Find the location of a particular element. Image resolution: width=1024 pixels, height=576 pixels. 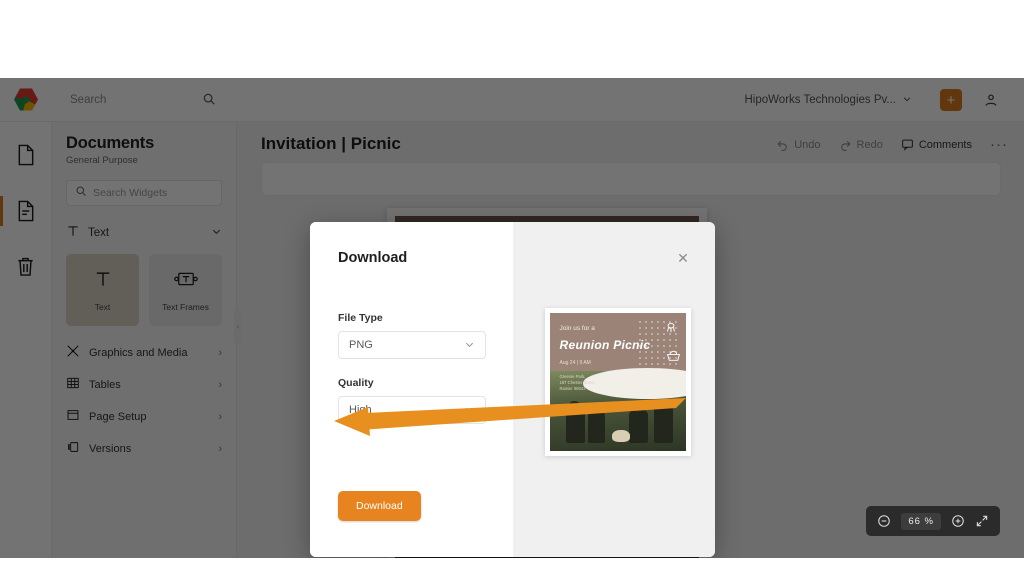

trash-icon is located at coordinates (25, 266).